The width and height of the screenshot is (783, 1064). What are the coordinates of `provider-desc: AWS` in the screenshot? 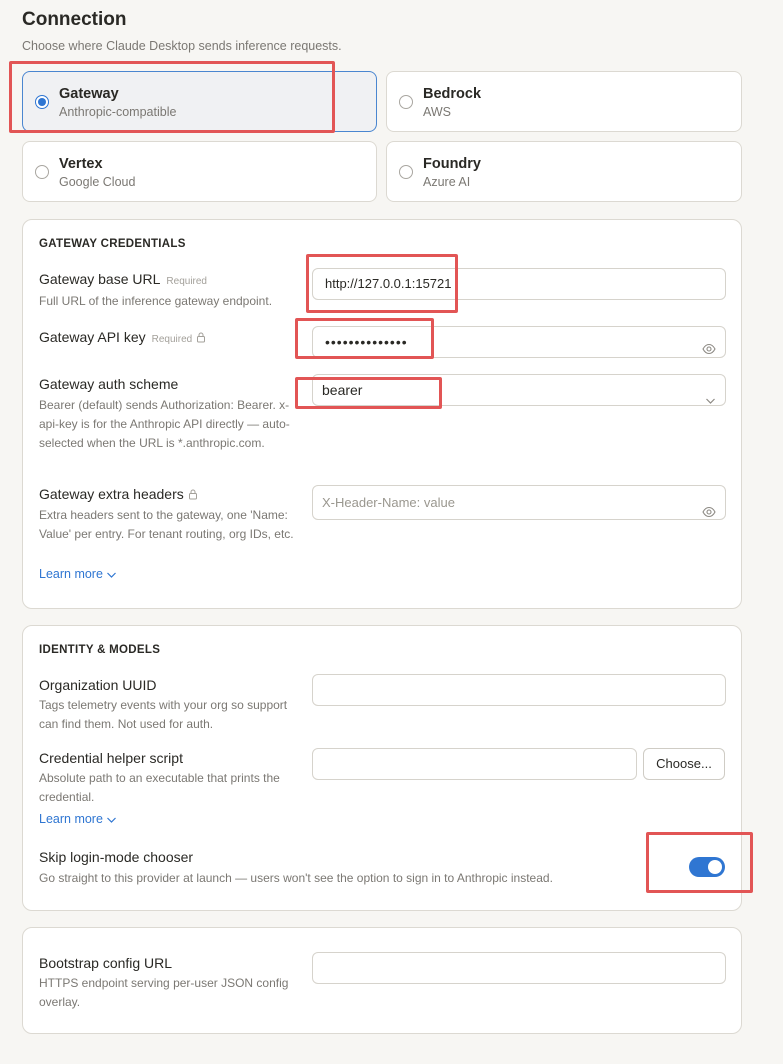 It's located at (437, 112).